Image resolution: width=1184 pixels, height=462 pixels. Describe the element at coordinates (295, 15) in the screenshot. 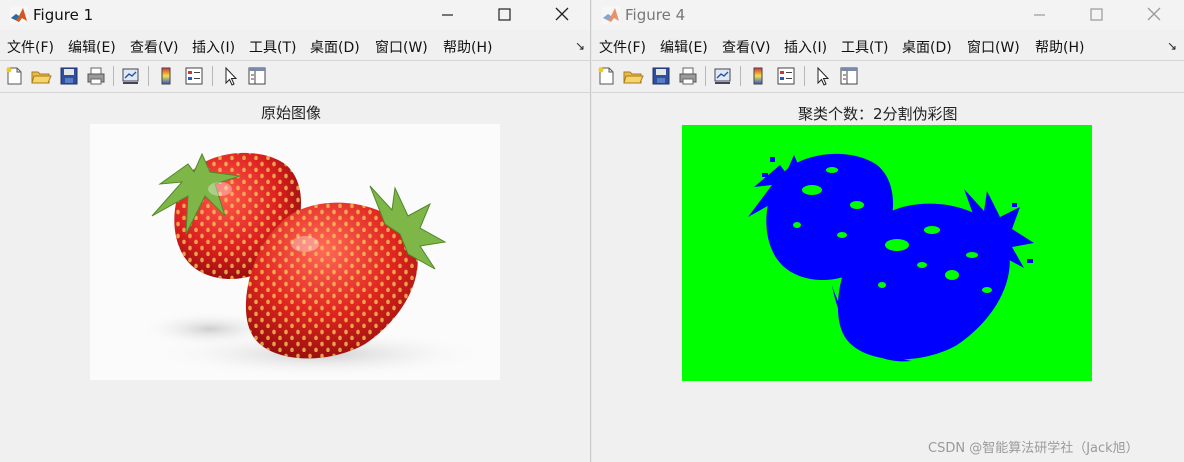

I see `title-bar: Figure 1` at that location.